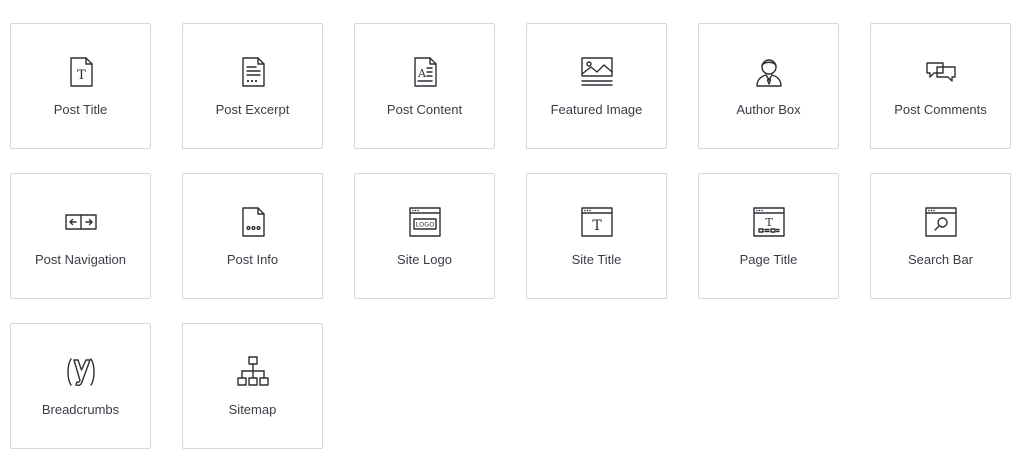 This screenshot has height=474, width=1024. What do you see at coordinates (252, 409) in the screenshot?
I see `widget-label: Sitemap` at bounding box center [252, 409].